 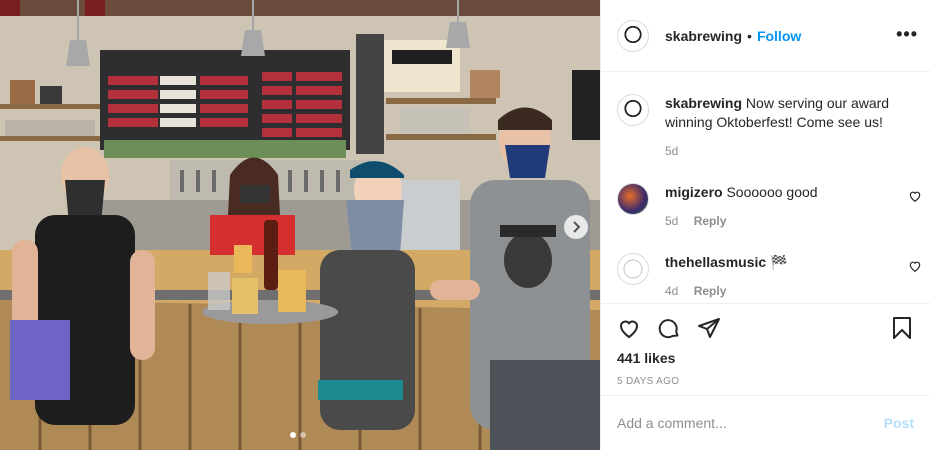 What do you see at coordinates (293, 435) in the screenshot?
I see `carousel-dot-active` at bounding box center [293, 435].